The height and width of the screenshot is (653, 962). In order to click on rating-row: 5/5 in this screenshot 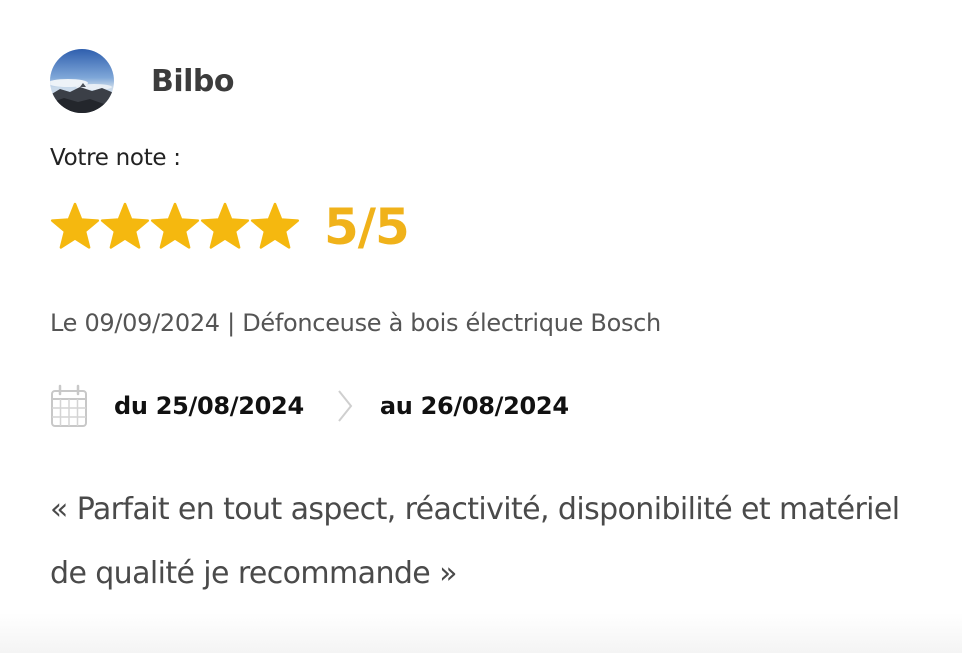, I will do `click(230, 227)`.